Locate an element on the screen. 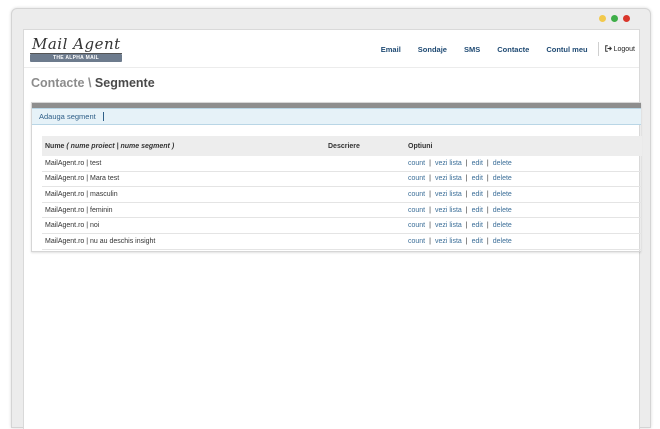 This screenshot has width=660, height=429. window-minimize-dot is located at coordinates (602, 18).